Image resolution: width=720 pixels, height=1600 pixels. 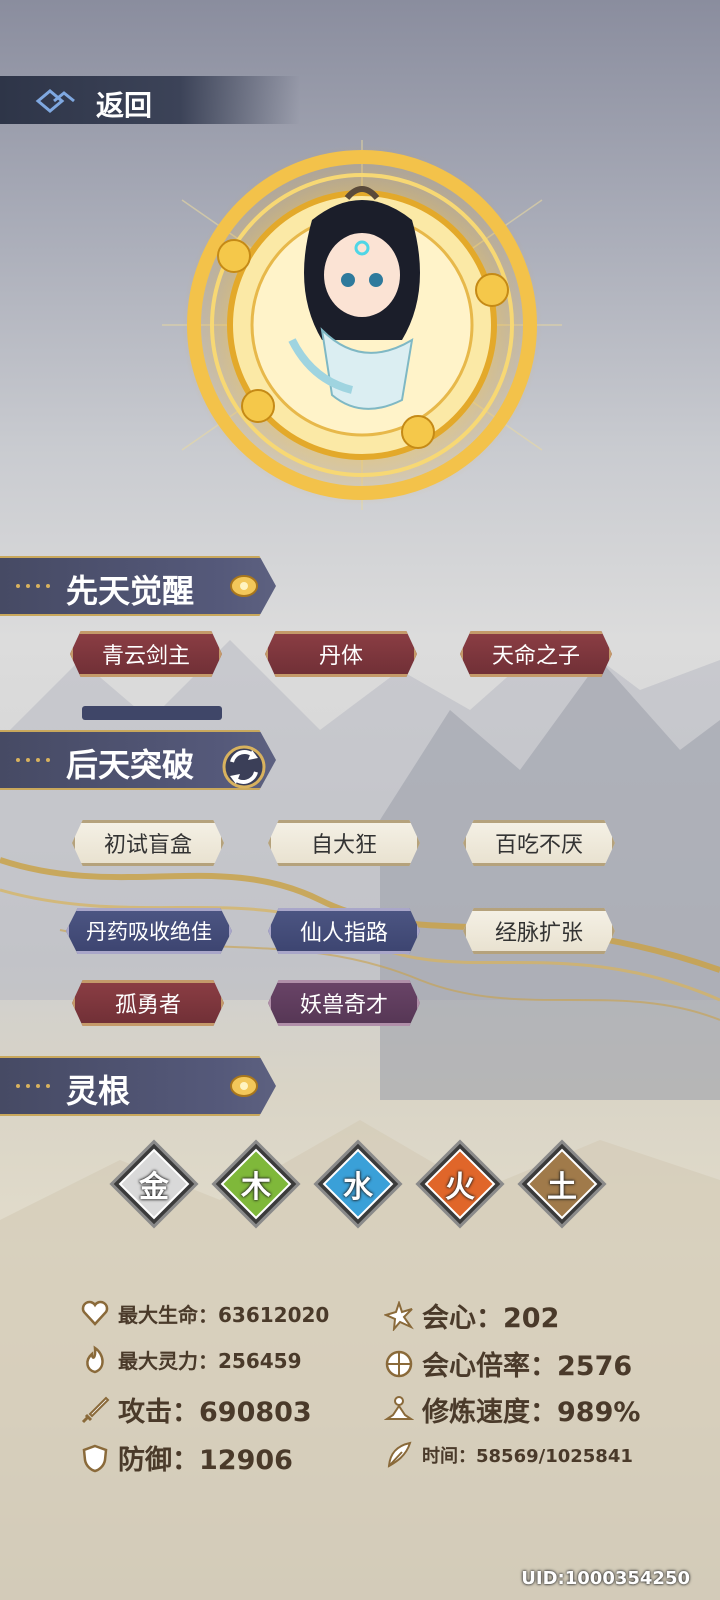 I want to click on element-label: 木, so click(x=256, y=1187).